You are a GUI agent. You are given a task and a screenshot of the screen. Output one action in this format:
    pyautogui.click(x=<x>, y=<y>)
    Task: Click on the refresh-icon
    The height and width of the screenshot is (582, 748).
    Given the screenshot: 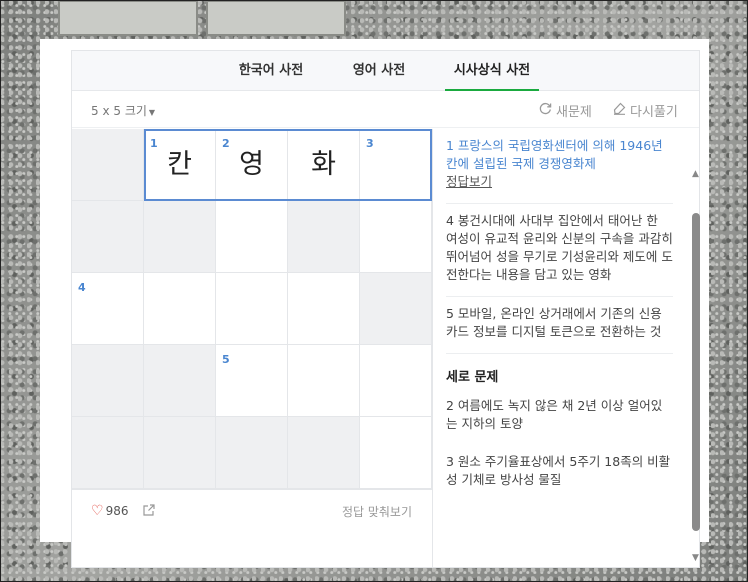 What is the action you would take?
    pyautogui.click(x=545, y=110)
    